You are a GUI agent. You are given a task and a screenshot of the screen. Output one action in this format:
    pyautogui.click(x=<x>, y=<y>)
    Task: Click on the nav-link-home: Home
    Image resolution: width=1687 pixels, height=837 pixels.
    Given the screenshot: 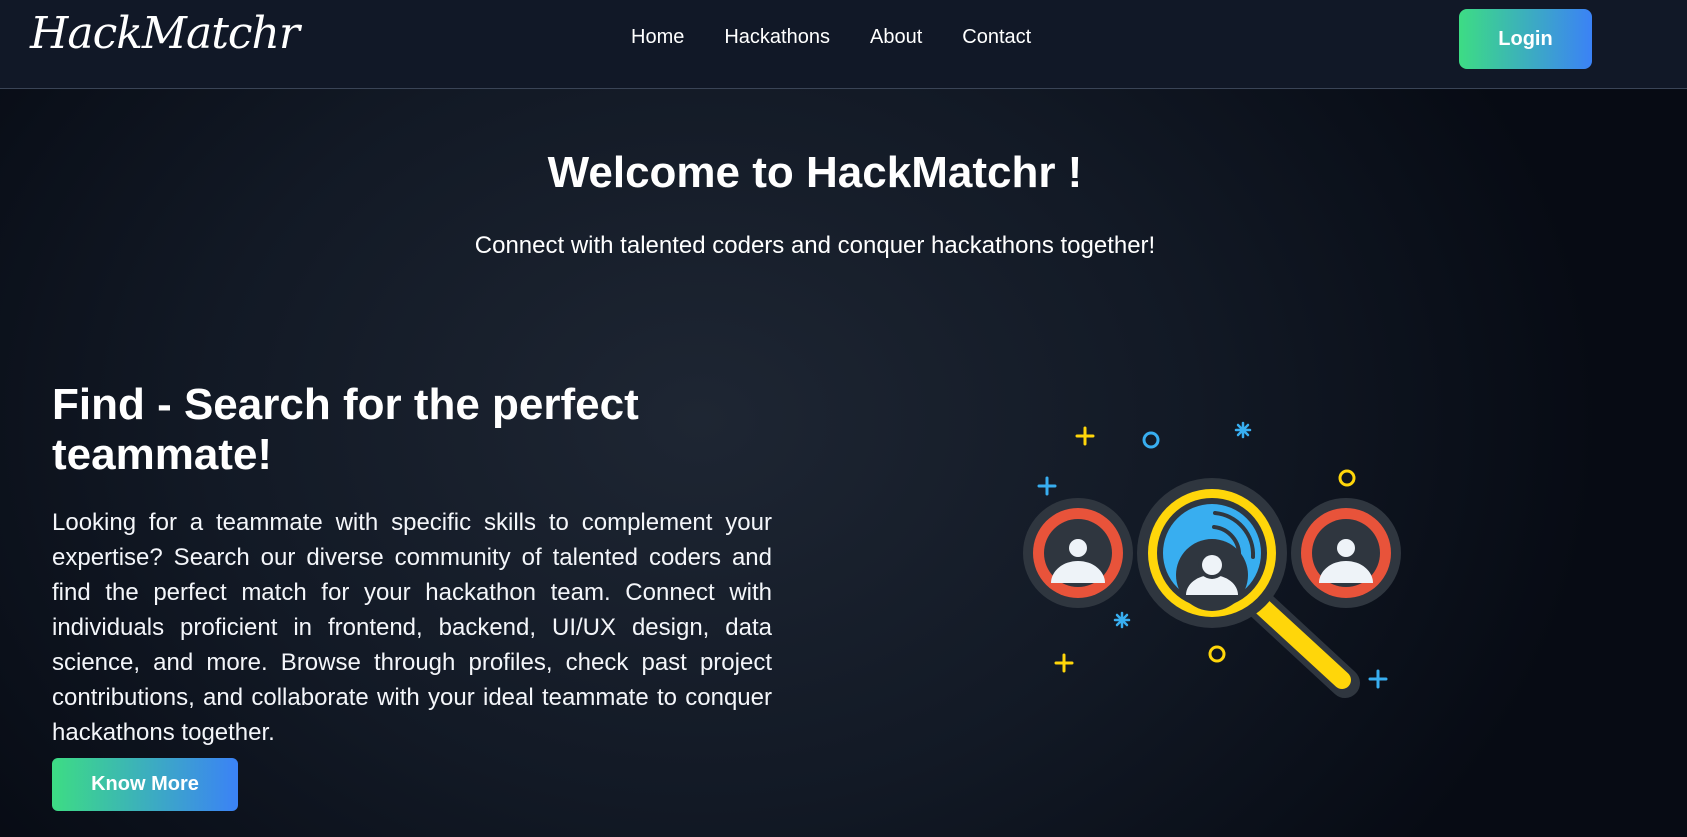 What is the action you would take?
    pyautogui.click(x=657, y=37)
    